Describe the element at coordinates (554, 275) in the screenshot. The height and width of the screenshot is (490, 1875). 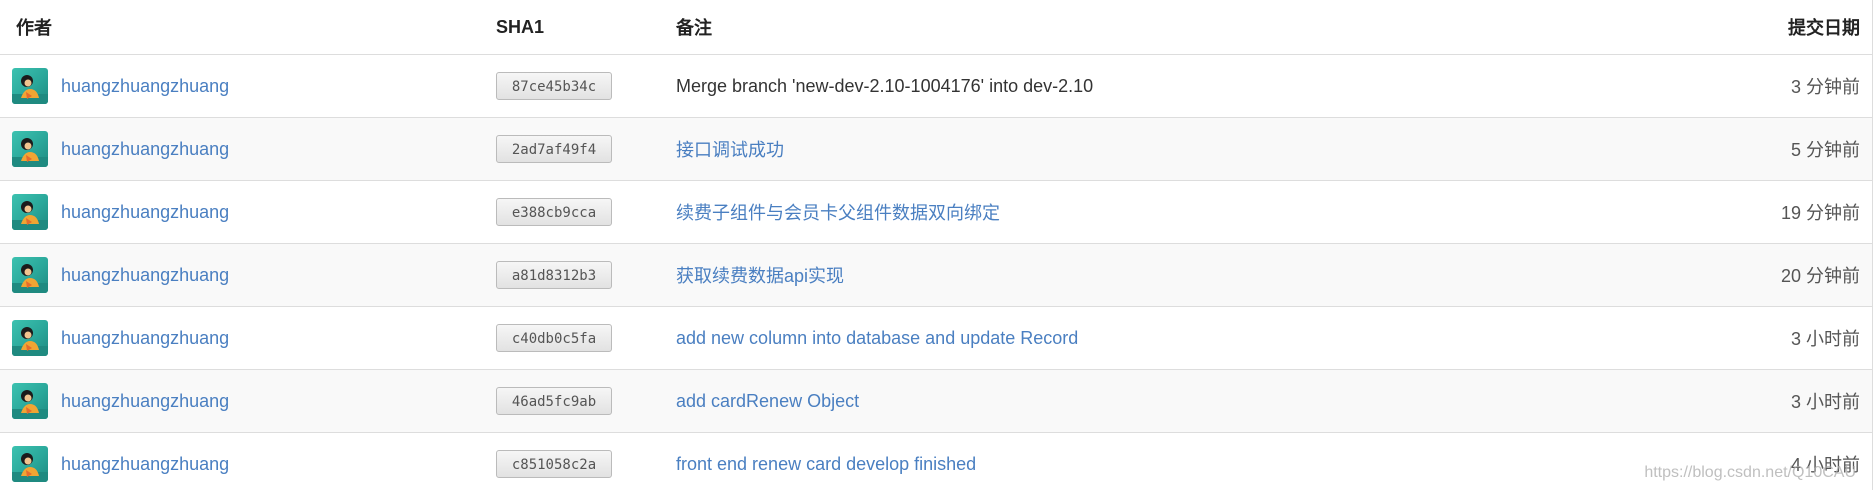
I see `sha-badge: a81d8312b3` at that location.